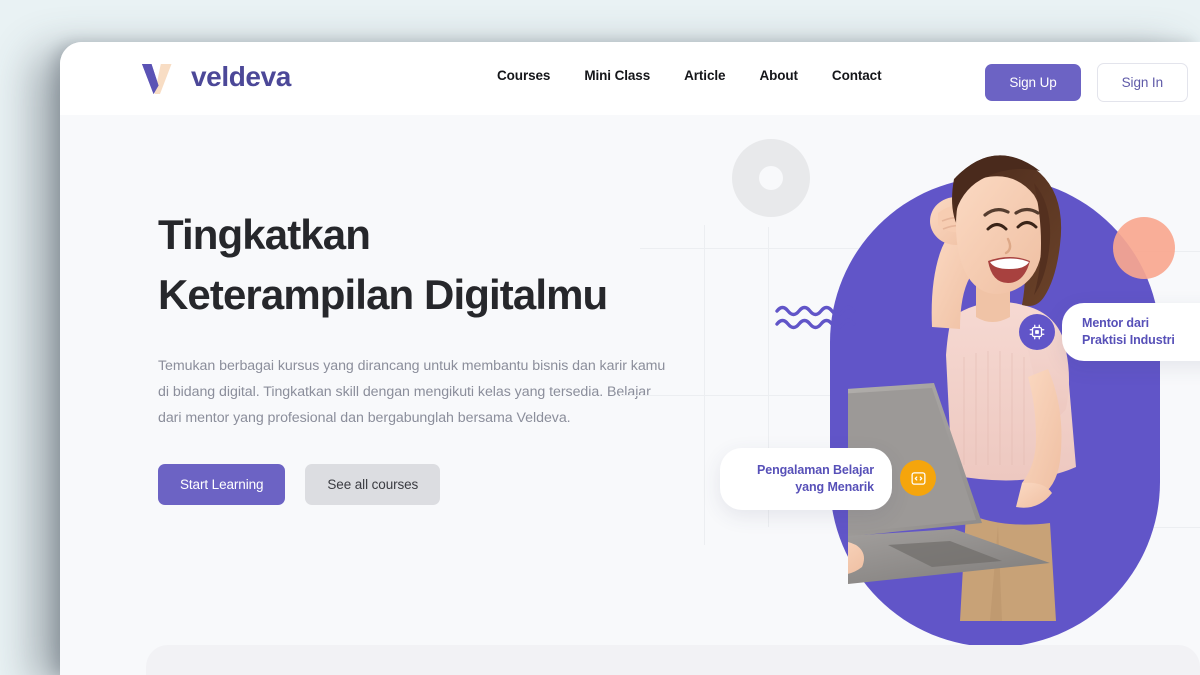 This screenshot has width=1200, height=675. Describe the element at coordinates (222, 484) in the screenshot. I see `start-learning-button: Start Learning` at that location.